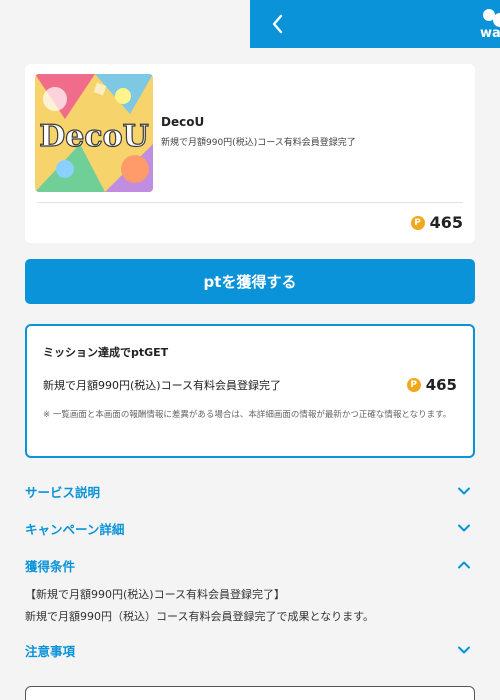  I want to click on conditions-line-2: 新規で月額990円（税込）コース有料会員登録完了で成果となります。, so click(200, 616).